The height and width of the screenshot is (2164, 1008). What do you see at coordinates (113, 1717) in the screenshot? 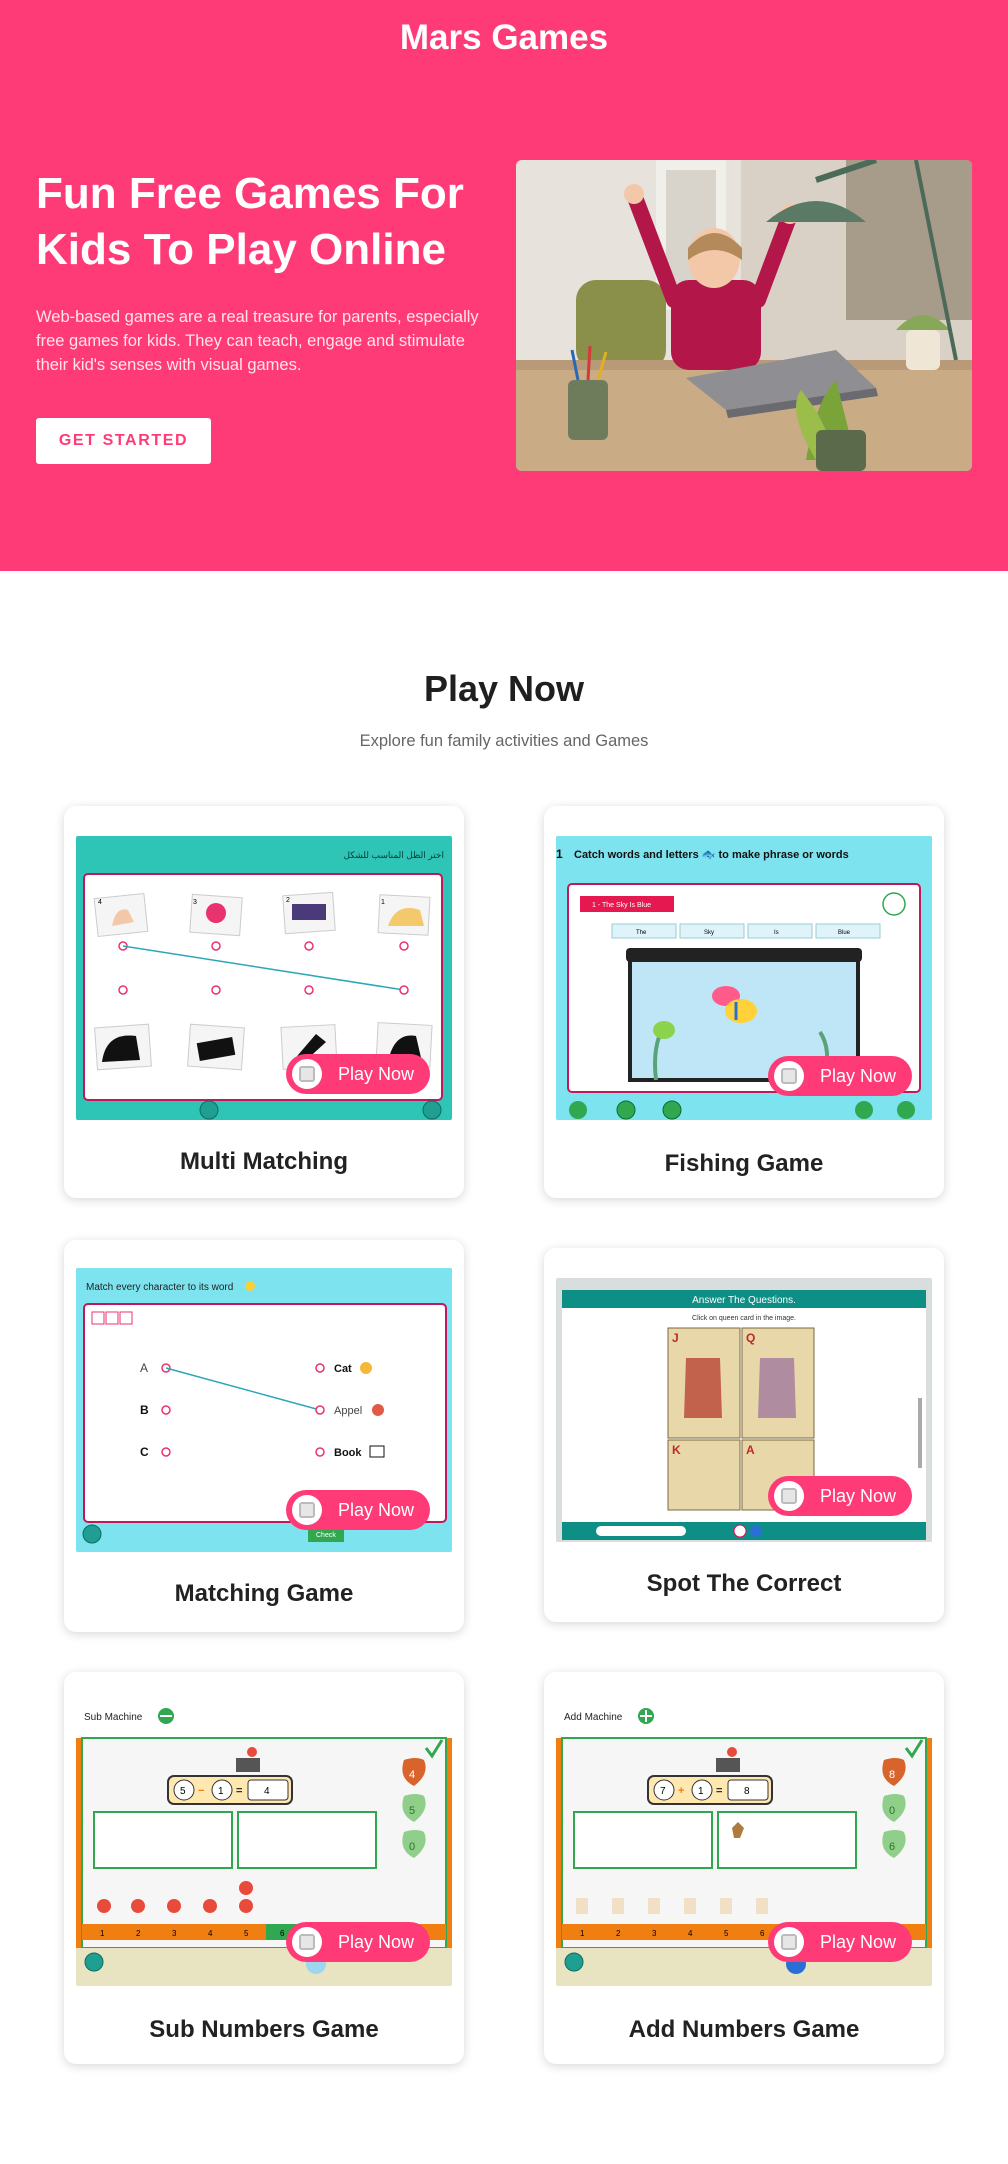
I see `machine-label: Sub Machine` at bounding box center [113, 1717].